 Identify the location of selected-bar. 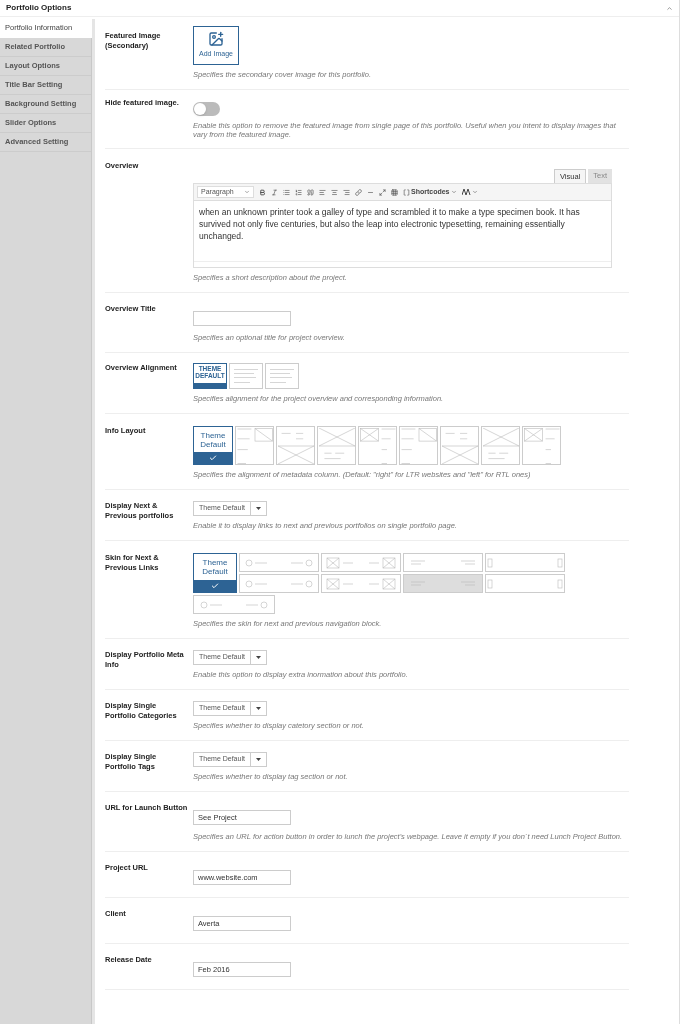
(210, 385).